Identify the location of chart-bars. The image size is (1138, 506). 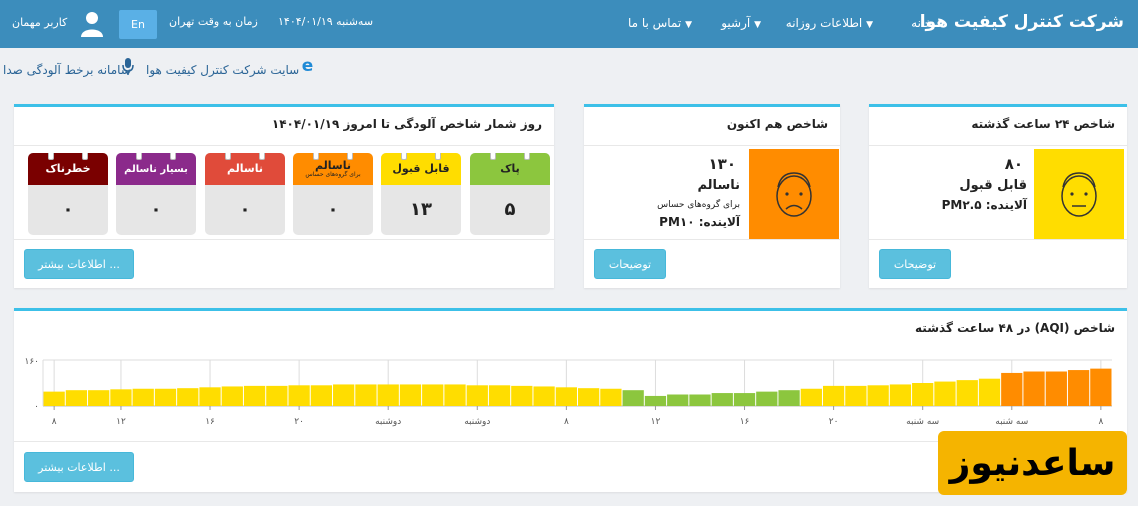
(577, 387).